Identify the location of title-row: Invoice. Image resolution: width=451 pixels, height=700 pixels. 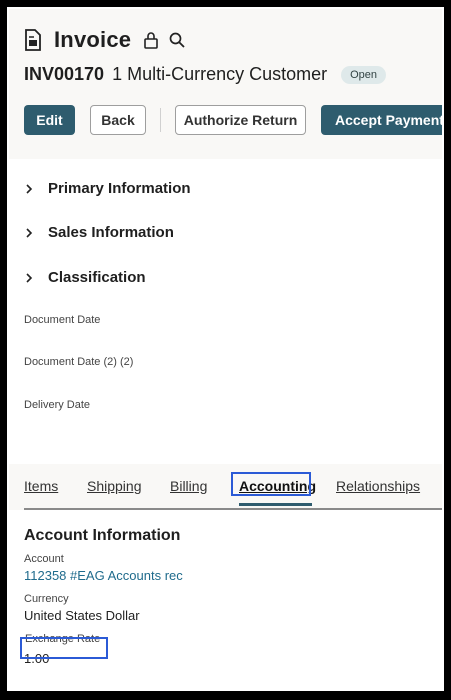
(104, 40).